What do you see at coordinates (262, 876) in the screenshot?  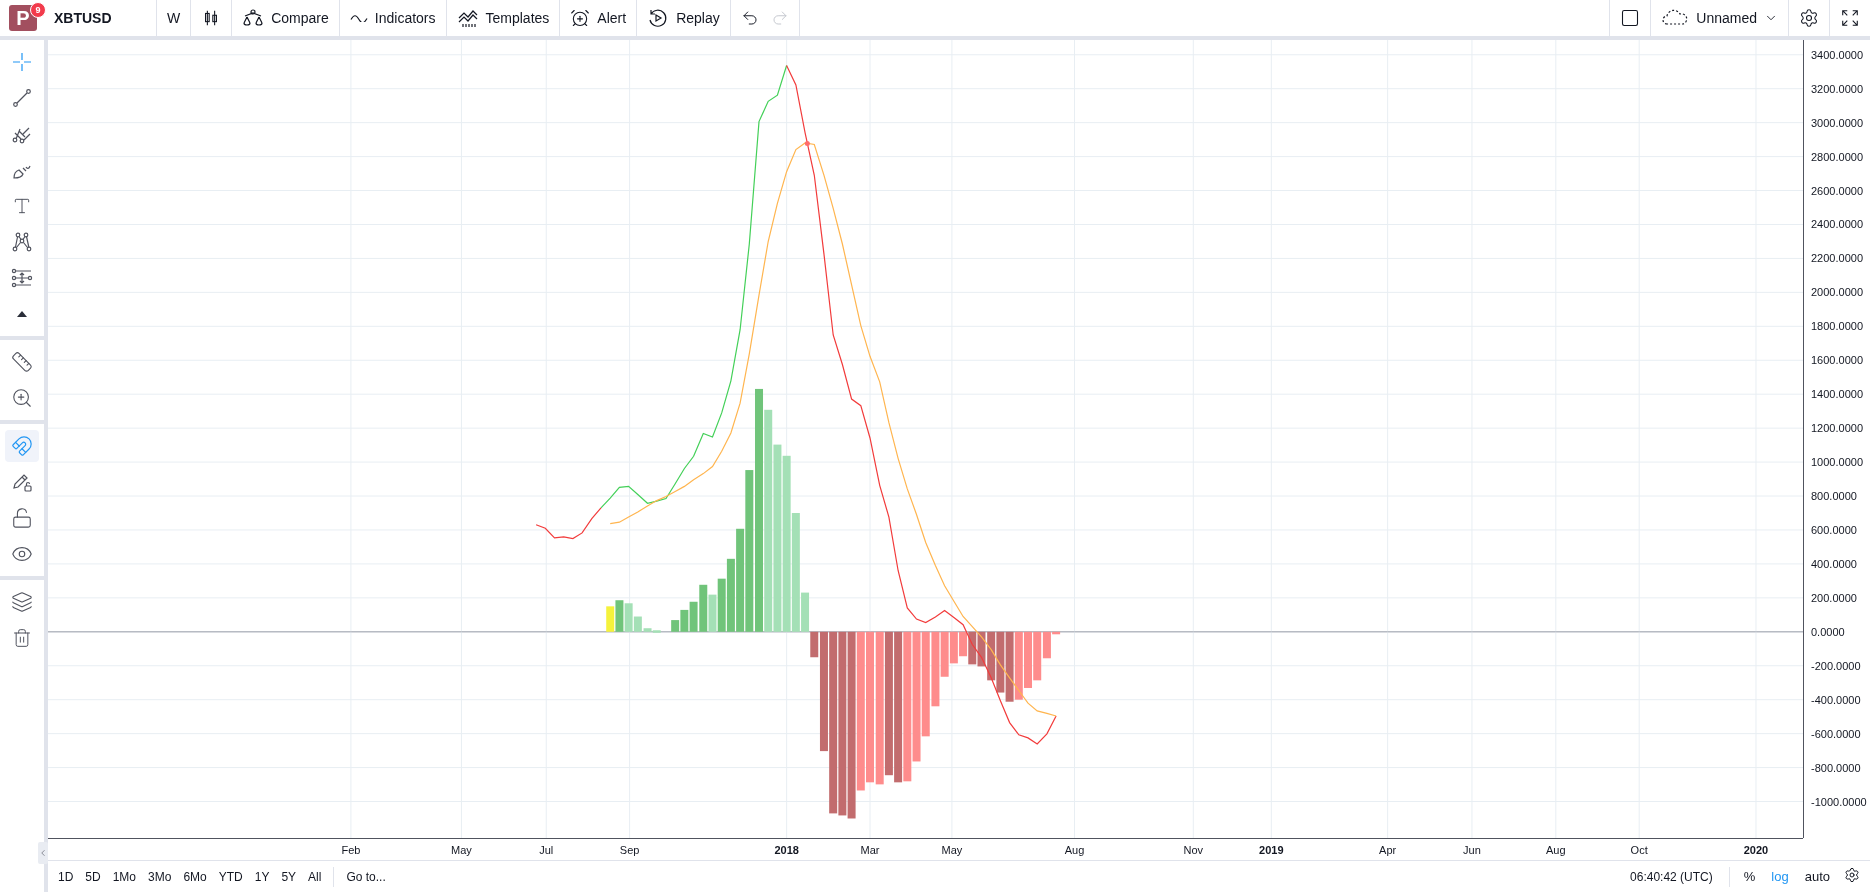 I see `range-button: 1Y` at bounding box center [262, 876].